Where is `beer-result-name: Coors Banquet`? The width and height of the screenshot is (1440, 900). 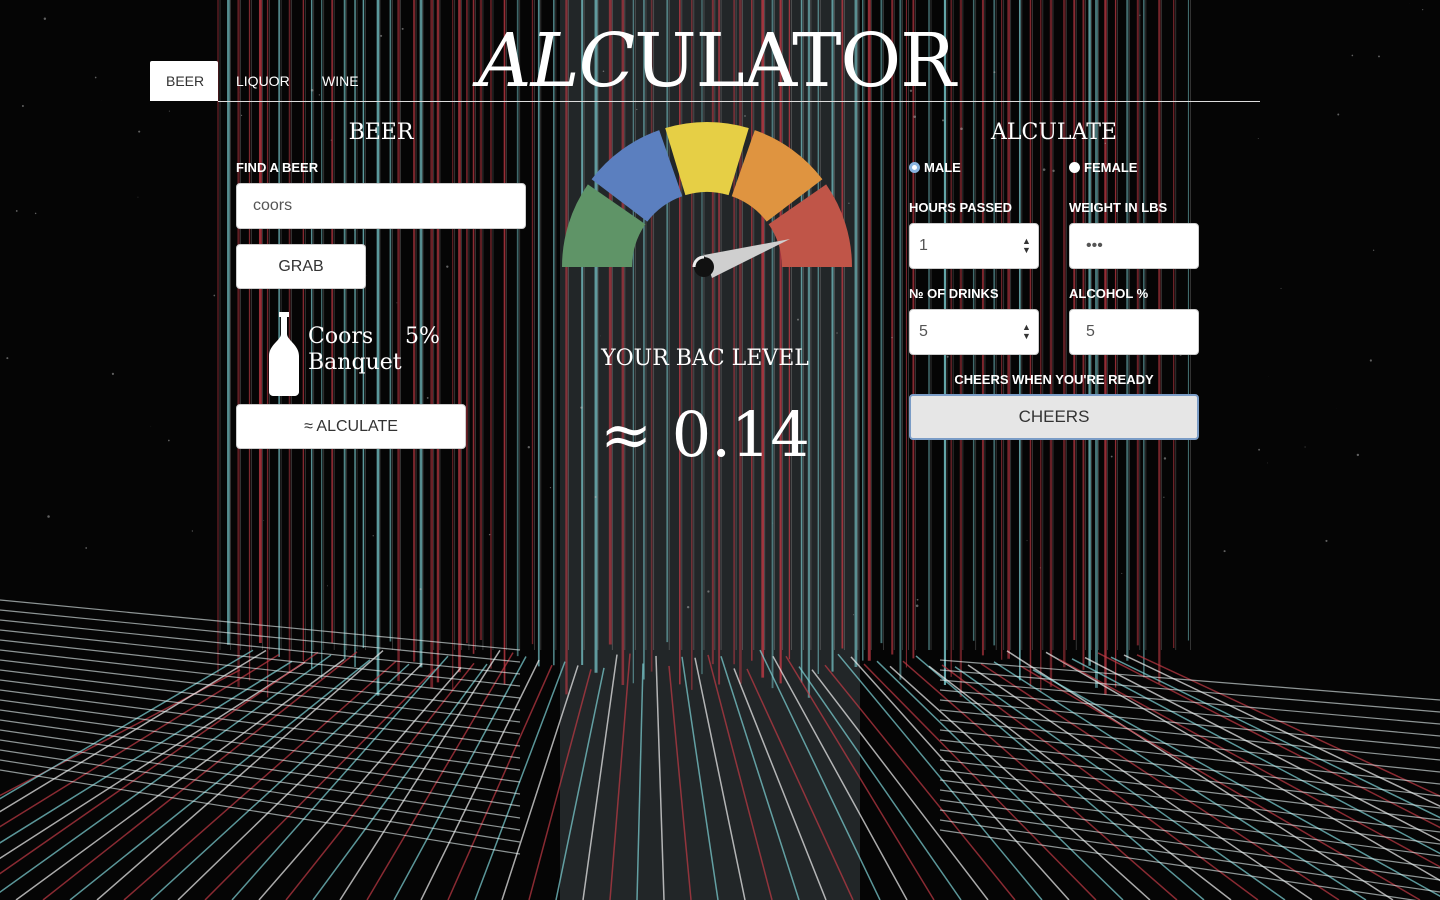
beer-result-name: Coors Banquet is located at coordinates (355, 350).